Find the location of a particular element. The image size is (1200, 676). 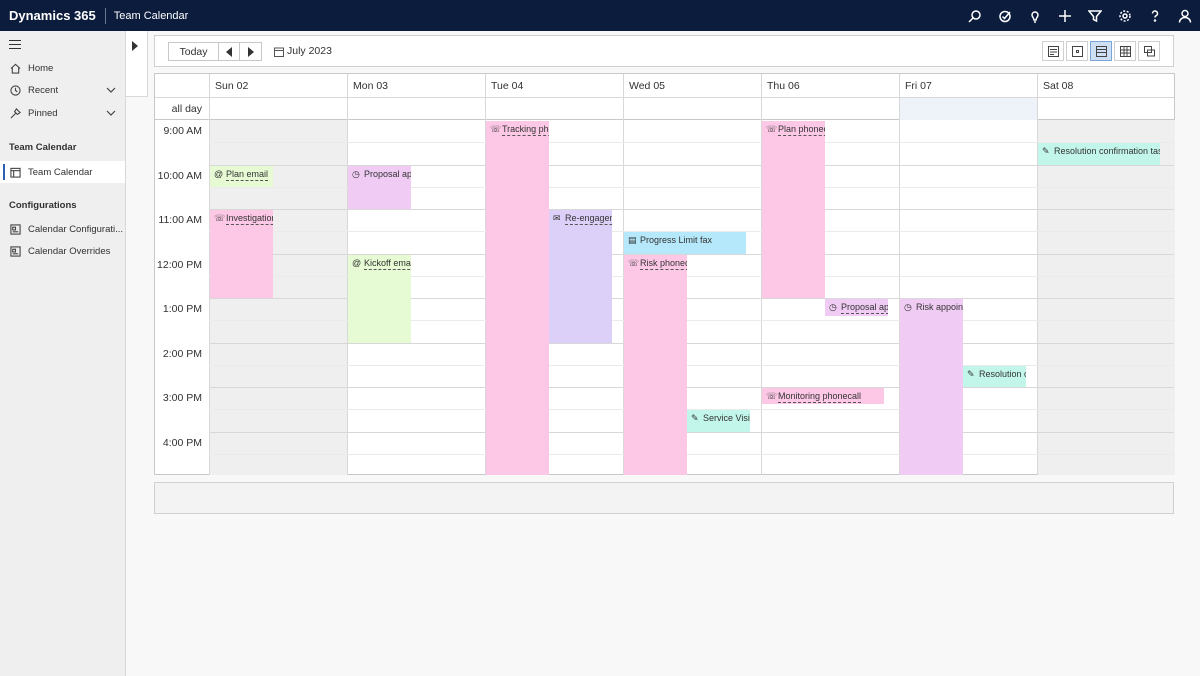

top-bar: Dynamics 365 Team Calendar is located at coordinates (600, 15).